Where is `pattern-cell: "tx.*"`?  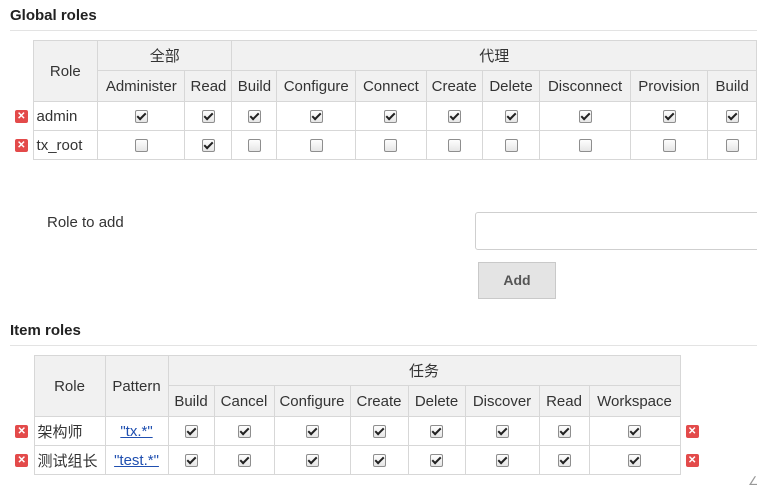 pattern-cell: "tx.*" is located at coordinates (136, 431).